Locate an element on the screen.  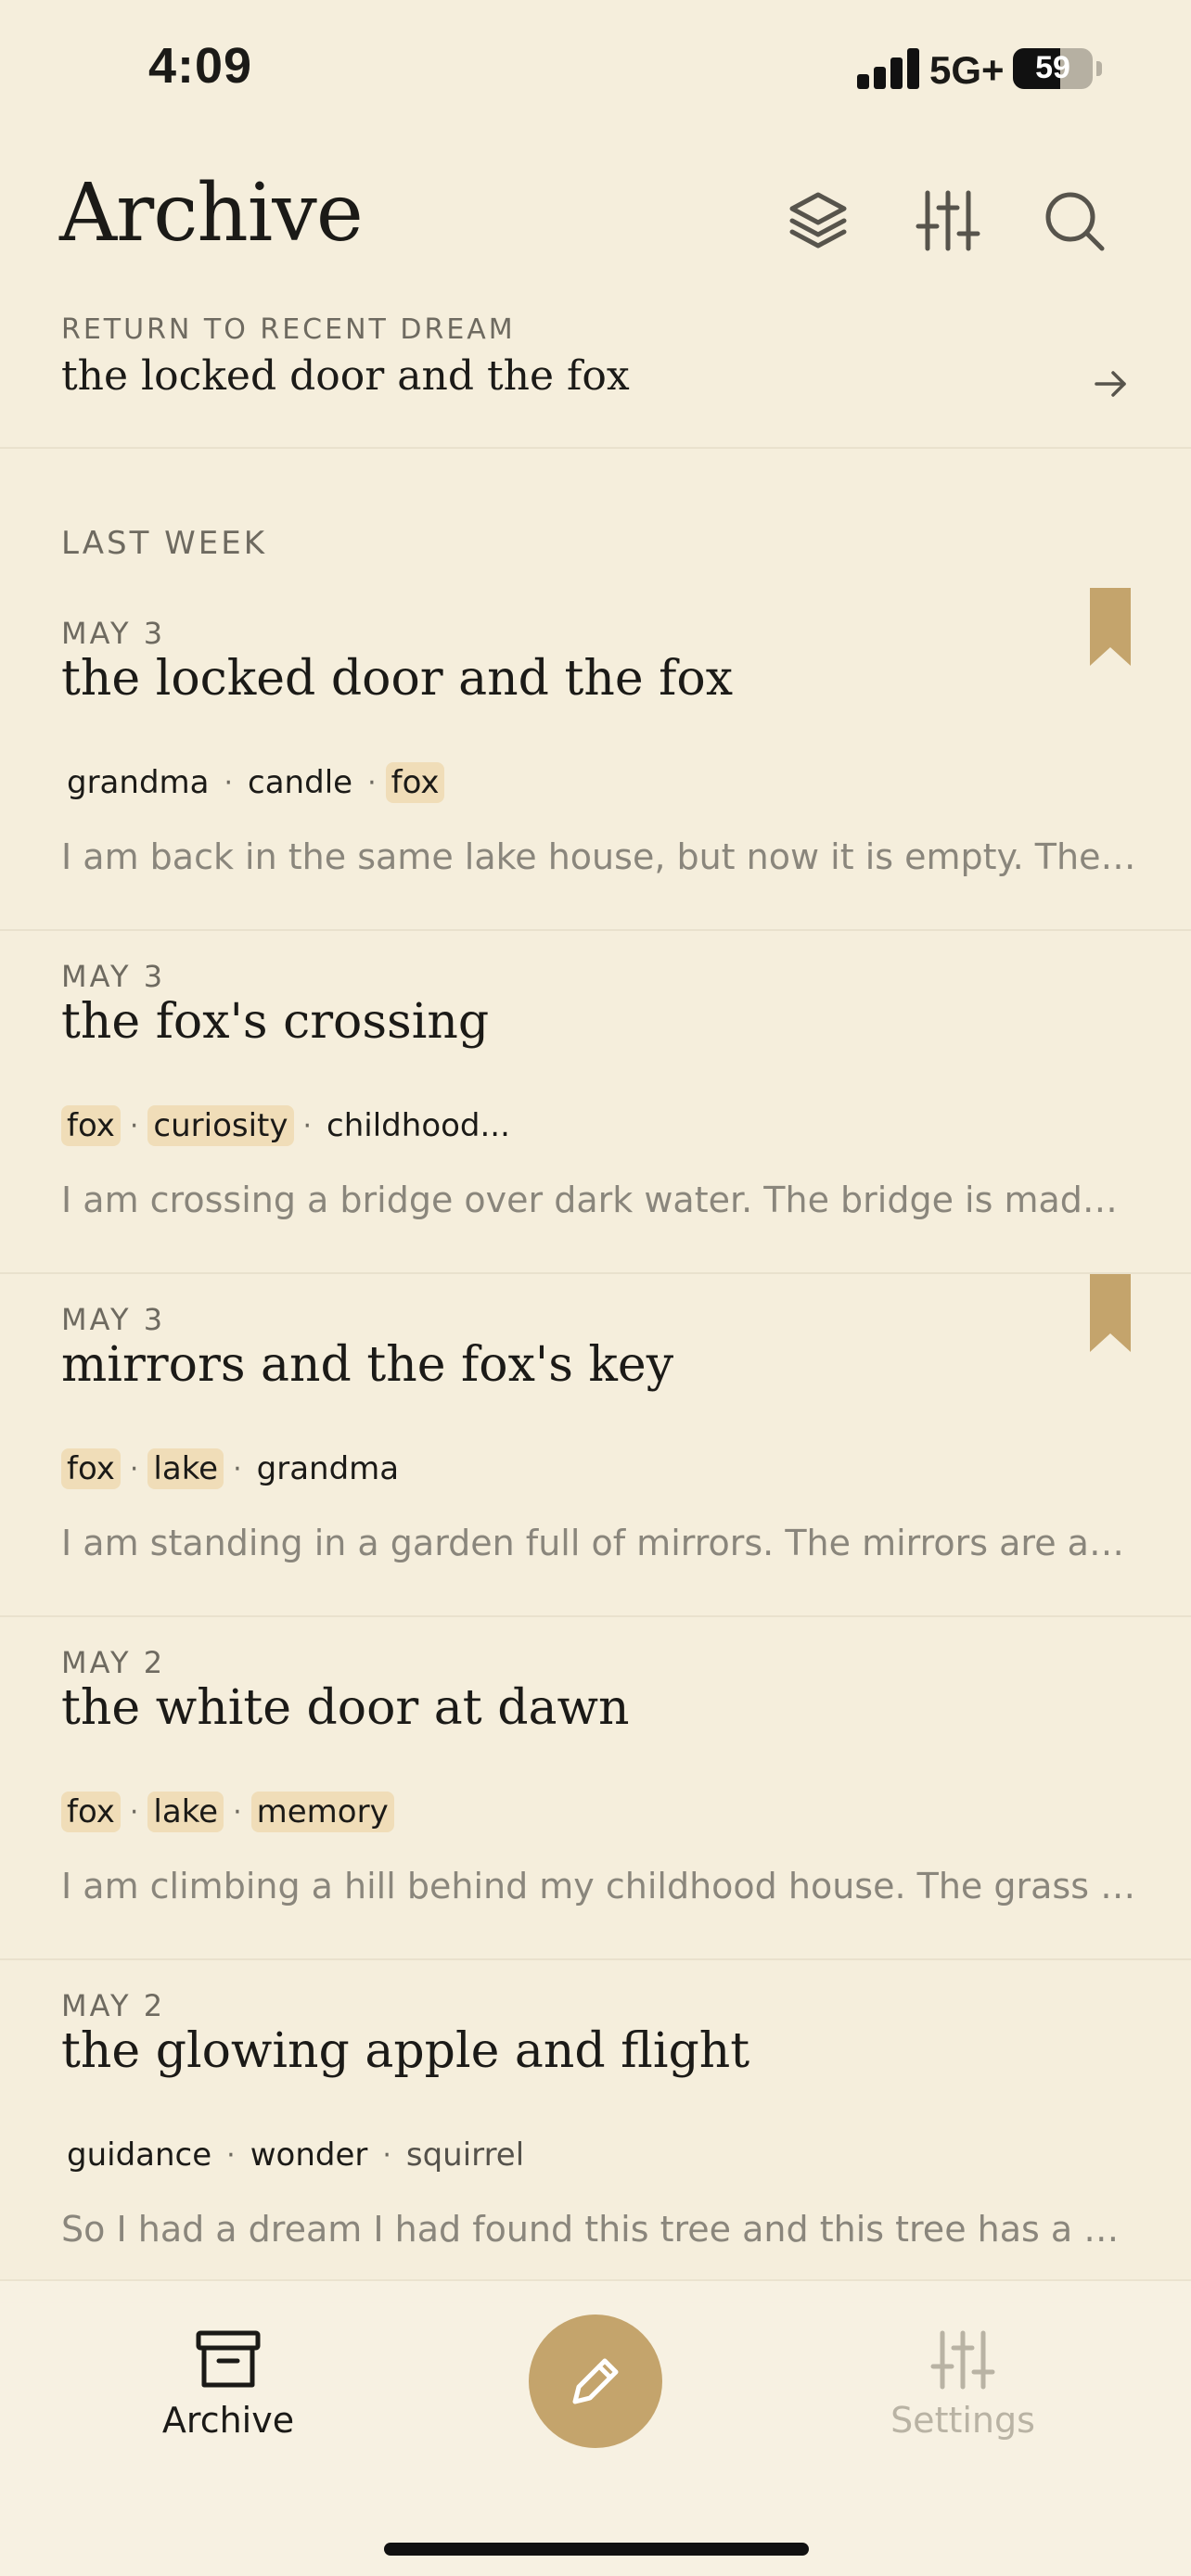
battery-level: 59 is located at coordinates (1052, 67).